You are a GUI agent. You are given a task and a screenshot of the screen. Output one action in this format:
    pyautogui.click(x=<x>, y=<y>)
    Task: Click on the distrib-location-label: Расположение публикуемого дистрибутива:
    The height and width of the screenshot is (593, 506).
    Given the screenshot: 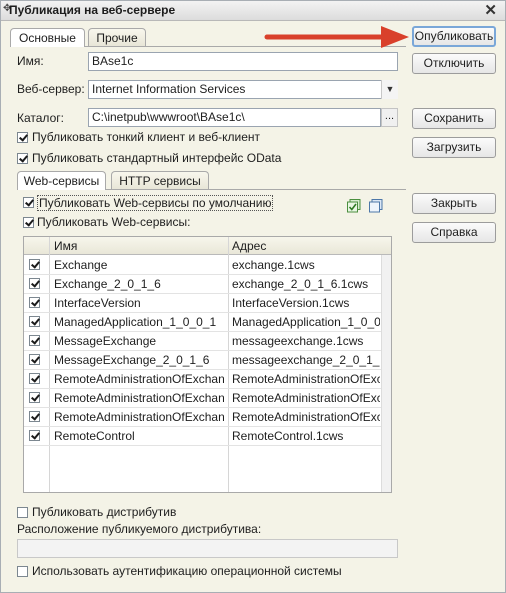 What is the action you would take?
    pyautogui.click(x=139, y=529)
    